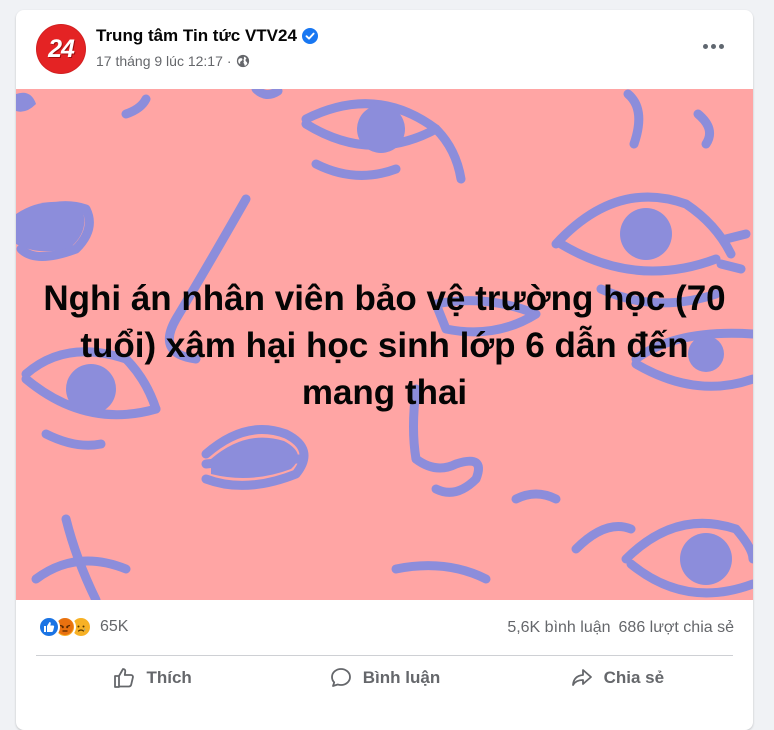  I want to click on post-timestamp: 17 tháng 9 lúc 12:17, so click(159, 61).